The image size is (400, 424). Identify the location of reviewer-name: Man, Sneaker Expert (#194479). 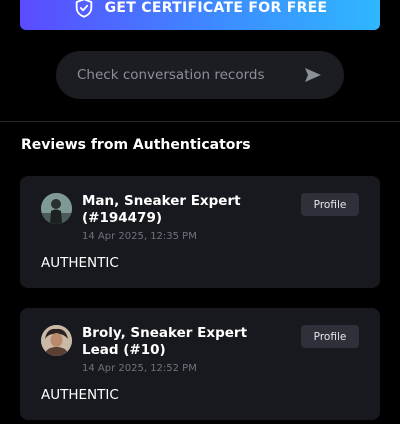
(161, 209).